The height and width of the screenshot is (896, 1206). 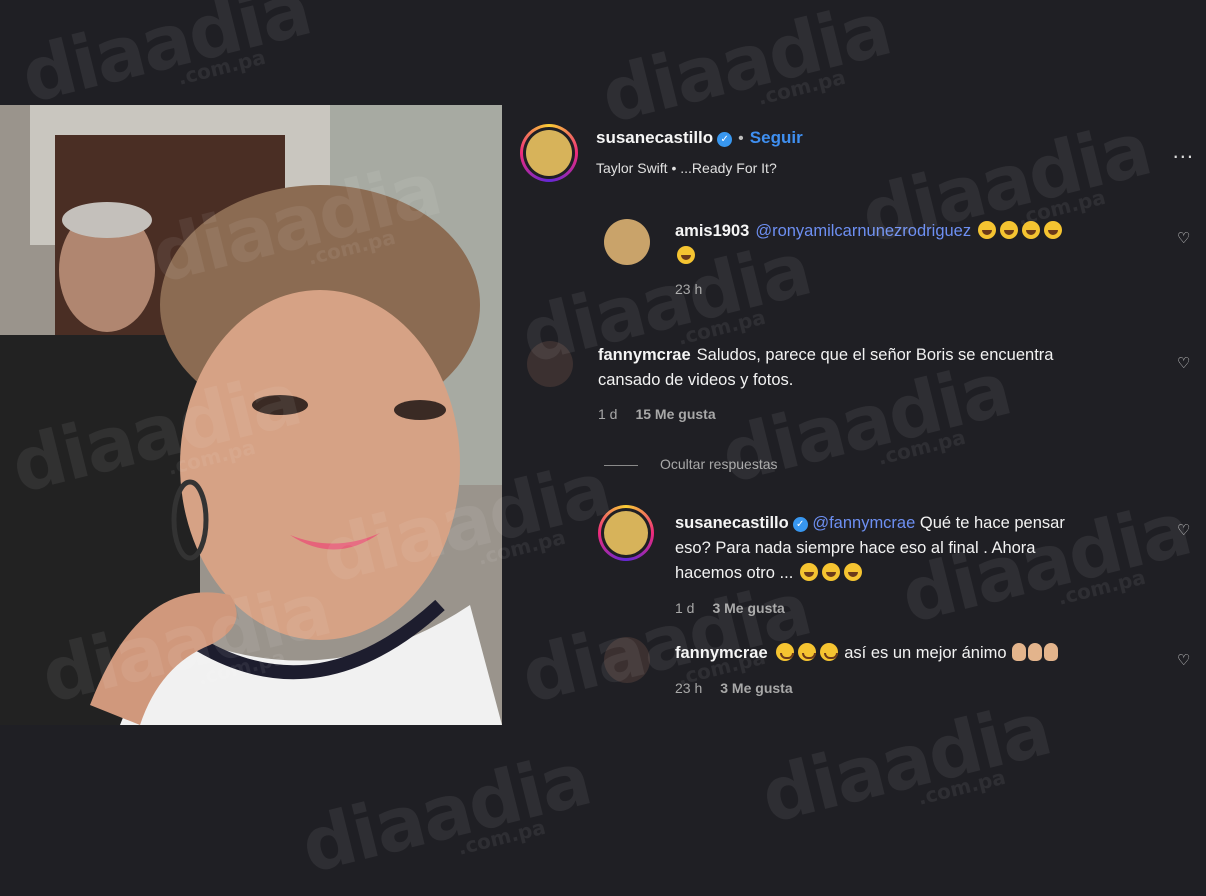 I want to click on reply-meta: 1 d 3 Me gusta, so click(x=739, y=608).